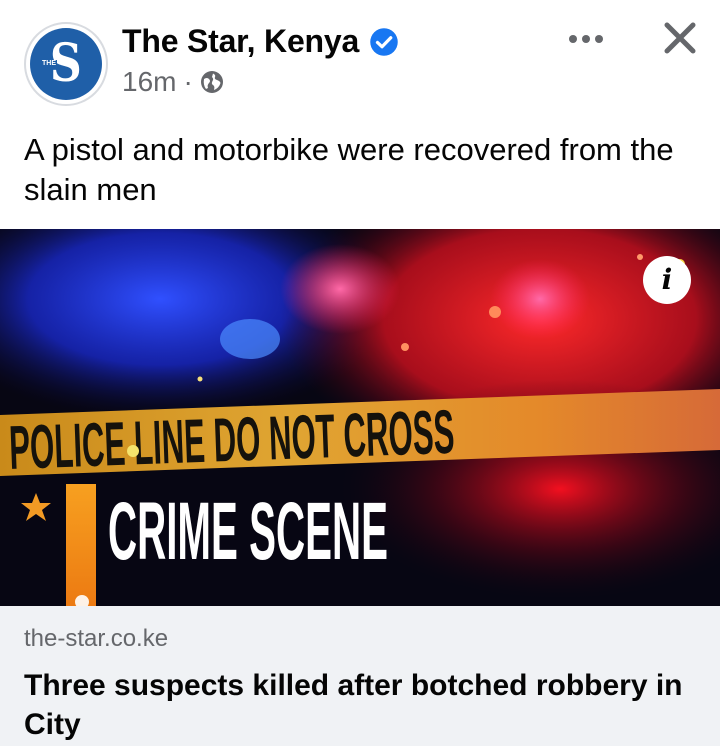 Image resolution: width=720 pixels, height=746 pixels. I want to click on close-icon, so click(680, 38).